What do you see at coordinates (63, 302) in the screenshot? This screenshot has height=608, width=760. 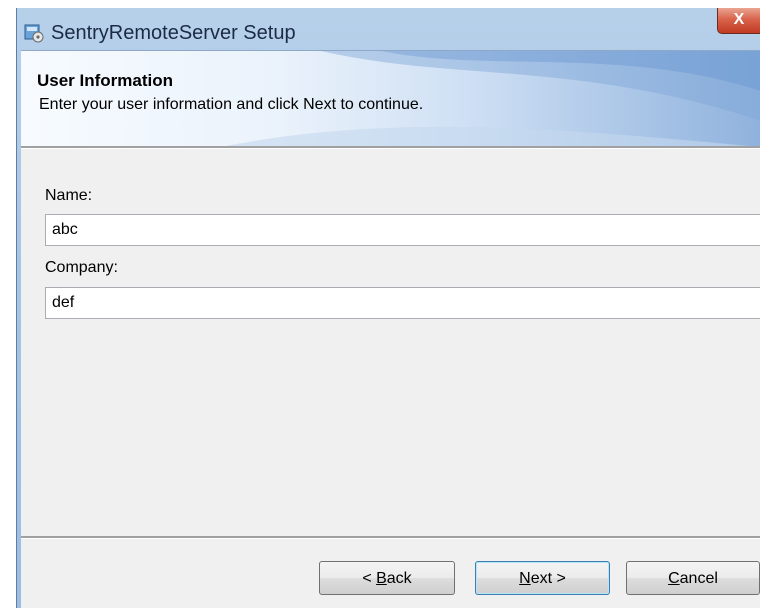 I see `company-field-value: def` at bounding box center [63, 302].